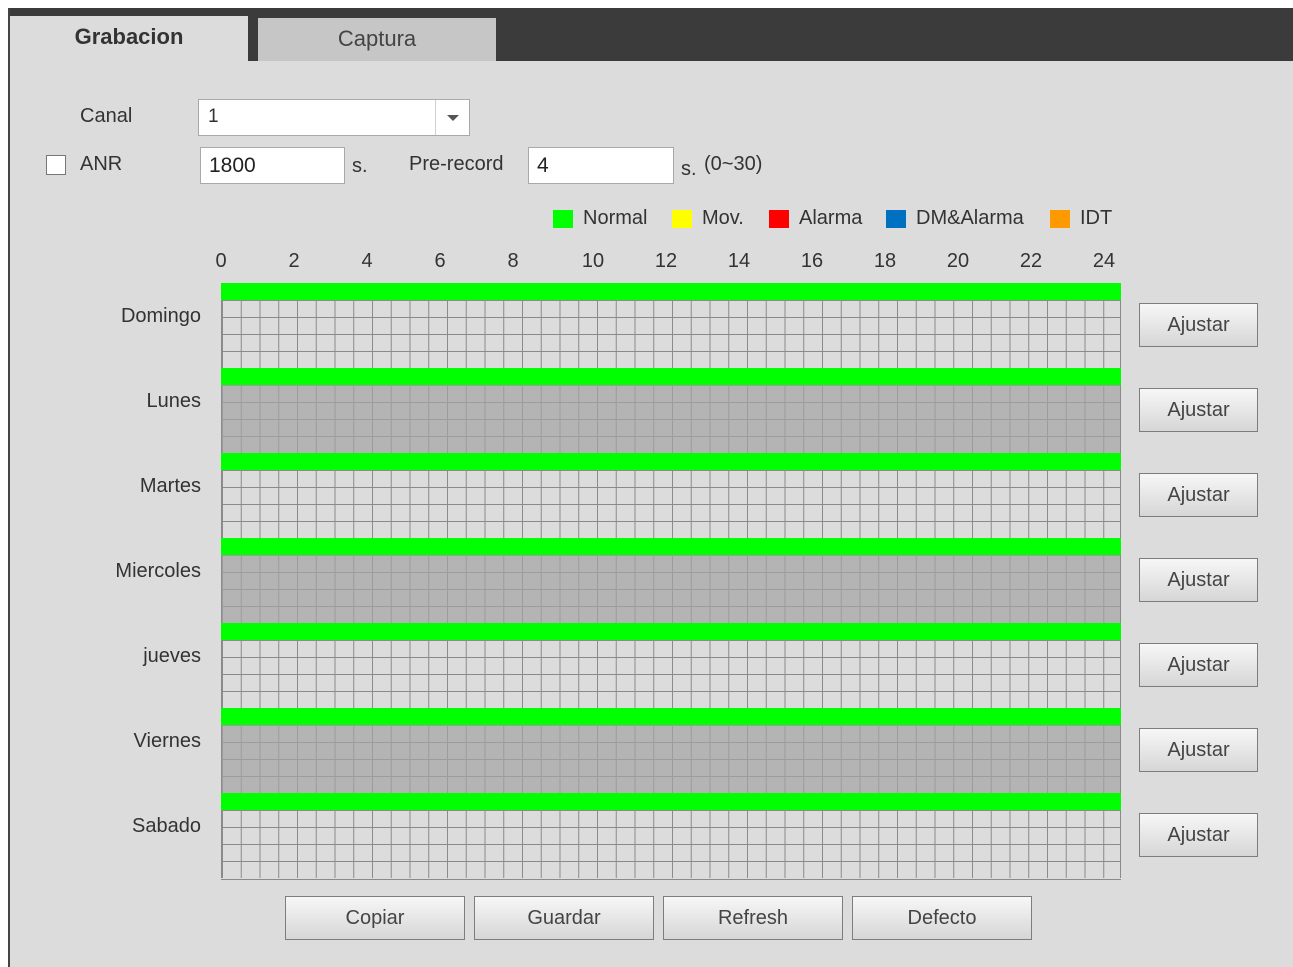  What do you see at coordinates (1104, 261) in the screenshot?
I see `hour-tick: 24` at bounding box center [1104, 261].